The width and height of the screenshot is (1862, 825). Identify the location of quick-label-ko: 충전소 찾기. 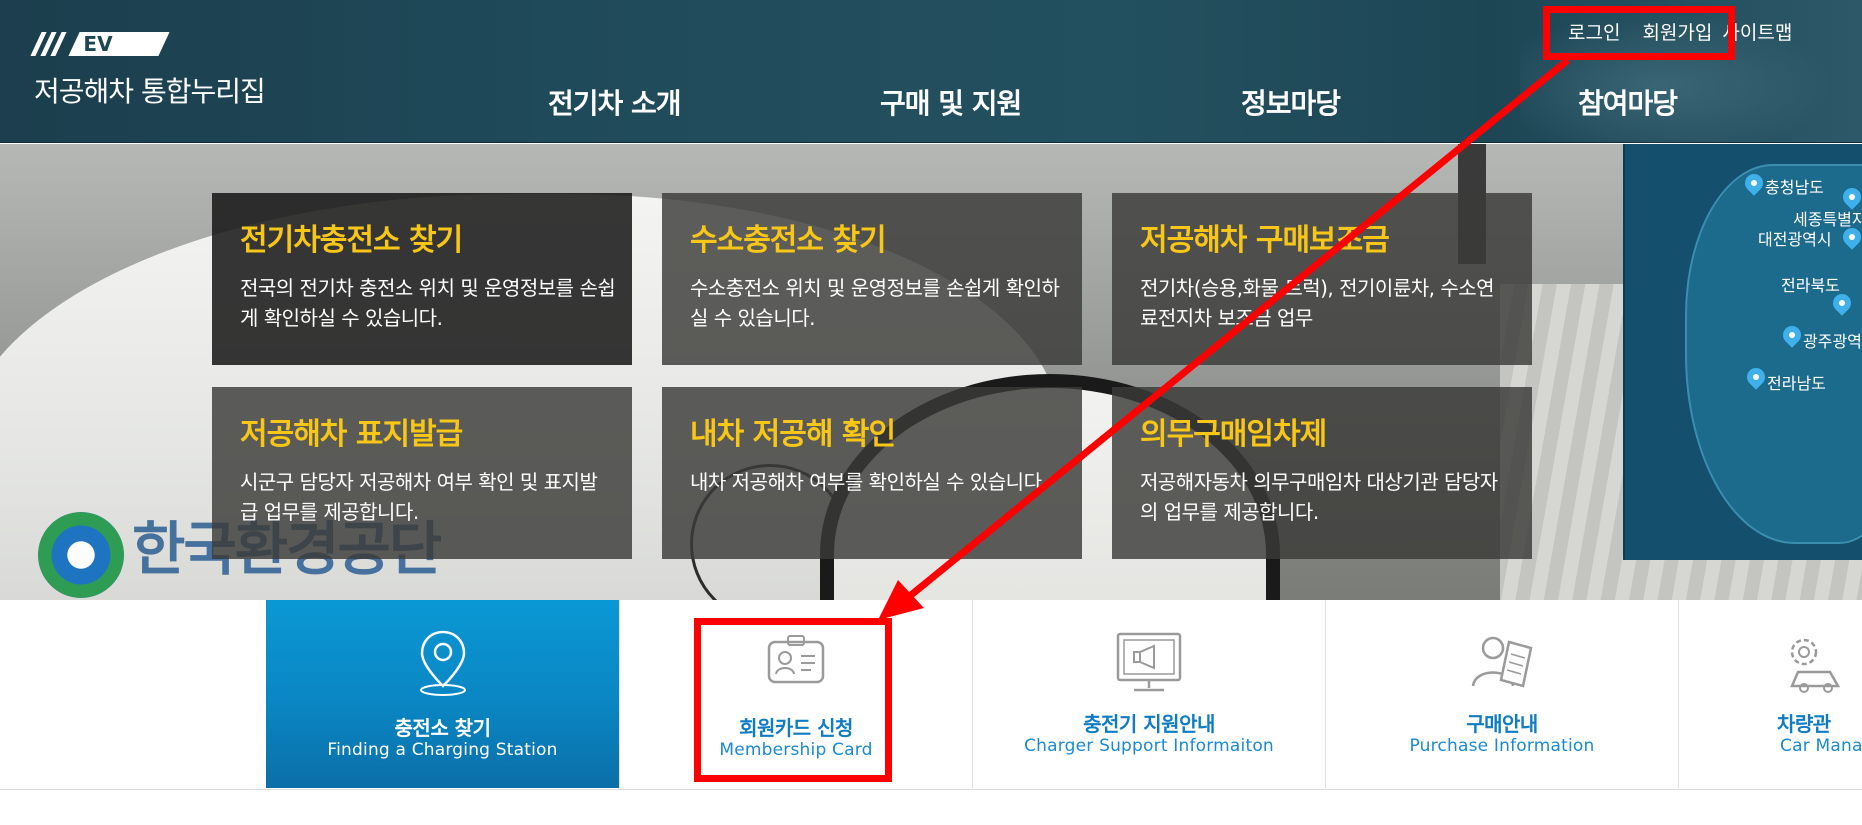
(442, 728).